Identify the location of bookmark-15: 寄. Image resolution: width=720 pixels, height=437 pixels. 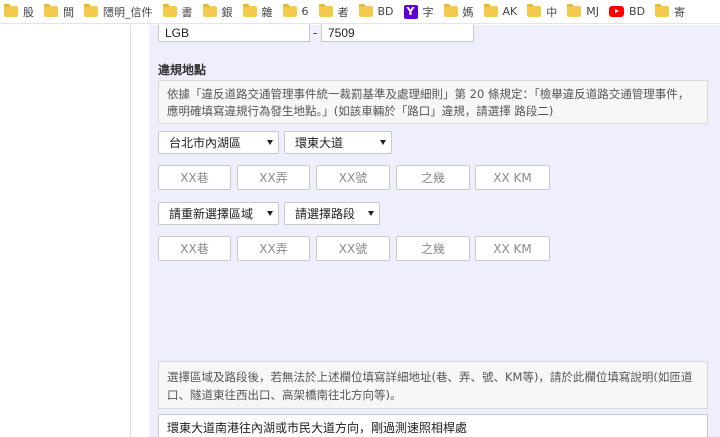
(670, 12).